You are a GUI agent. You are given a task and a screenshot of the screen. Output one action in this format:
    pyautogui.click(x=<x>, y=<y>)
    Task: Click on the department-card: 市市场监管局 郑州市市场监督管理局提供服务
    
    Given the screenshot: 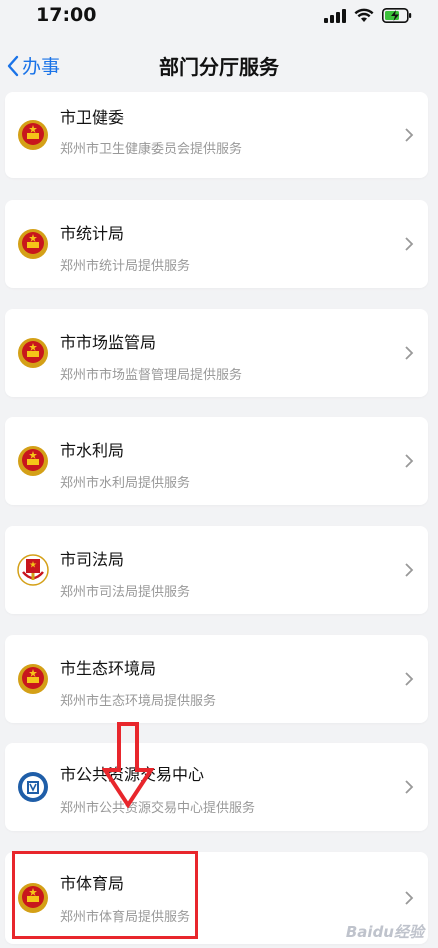 What is the action you would take?
    pyautogui.click(x=216, y=353)
    